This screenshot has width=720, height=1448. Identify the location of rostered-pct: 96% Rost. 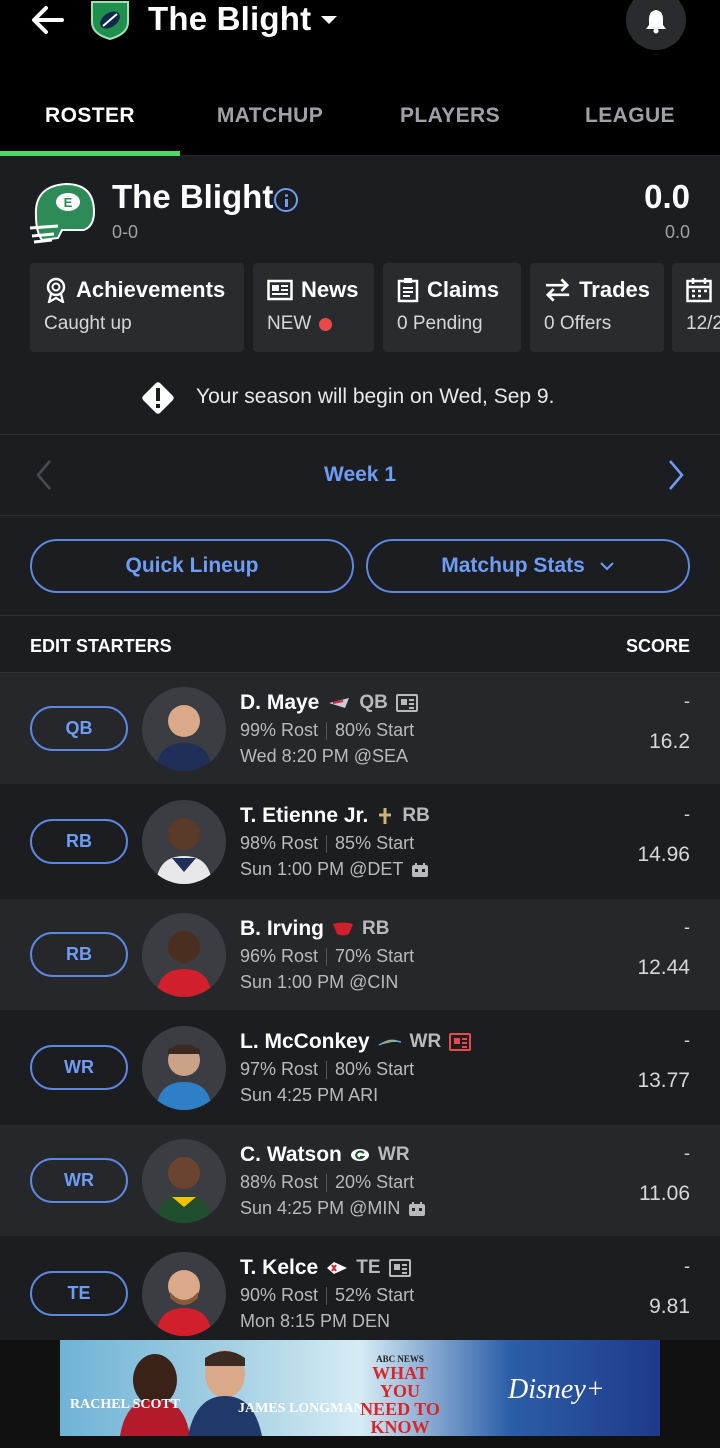
(279, 956).